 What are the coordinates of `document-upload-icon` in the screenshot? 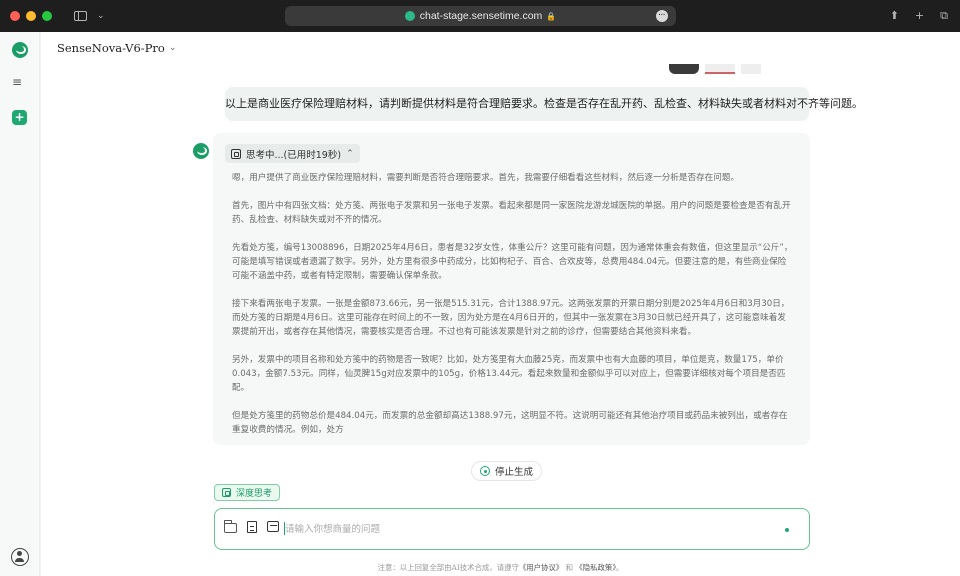 It's located at (252, 527).